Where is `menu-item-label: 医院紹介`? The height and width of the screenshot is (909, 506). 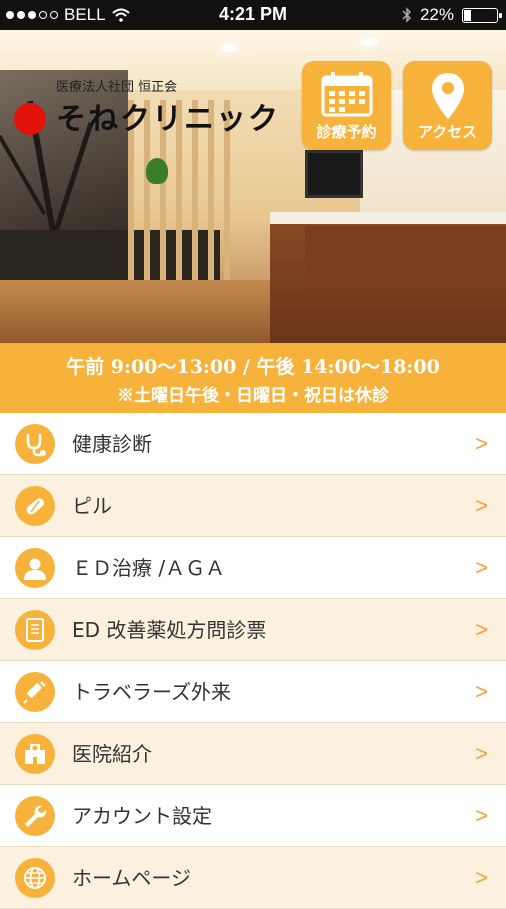
menu-item-label: 医院紹介 is located at coordinates (112, 754).